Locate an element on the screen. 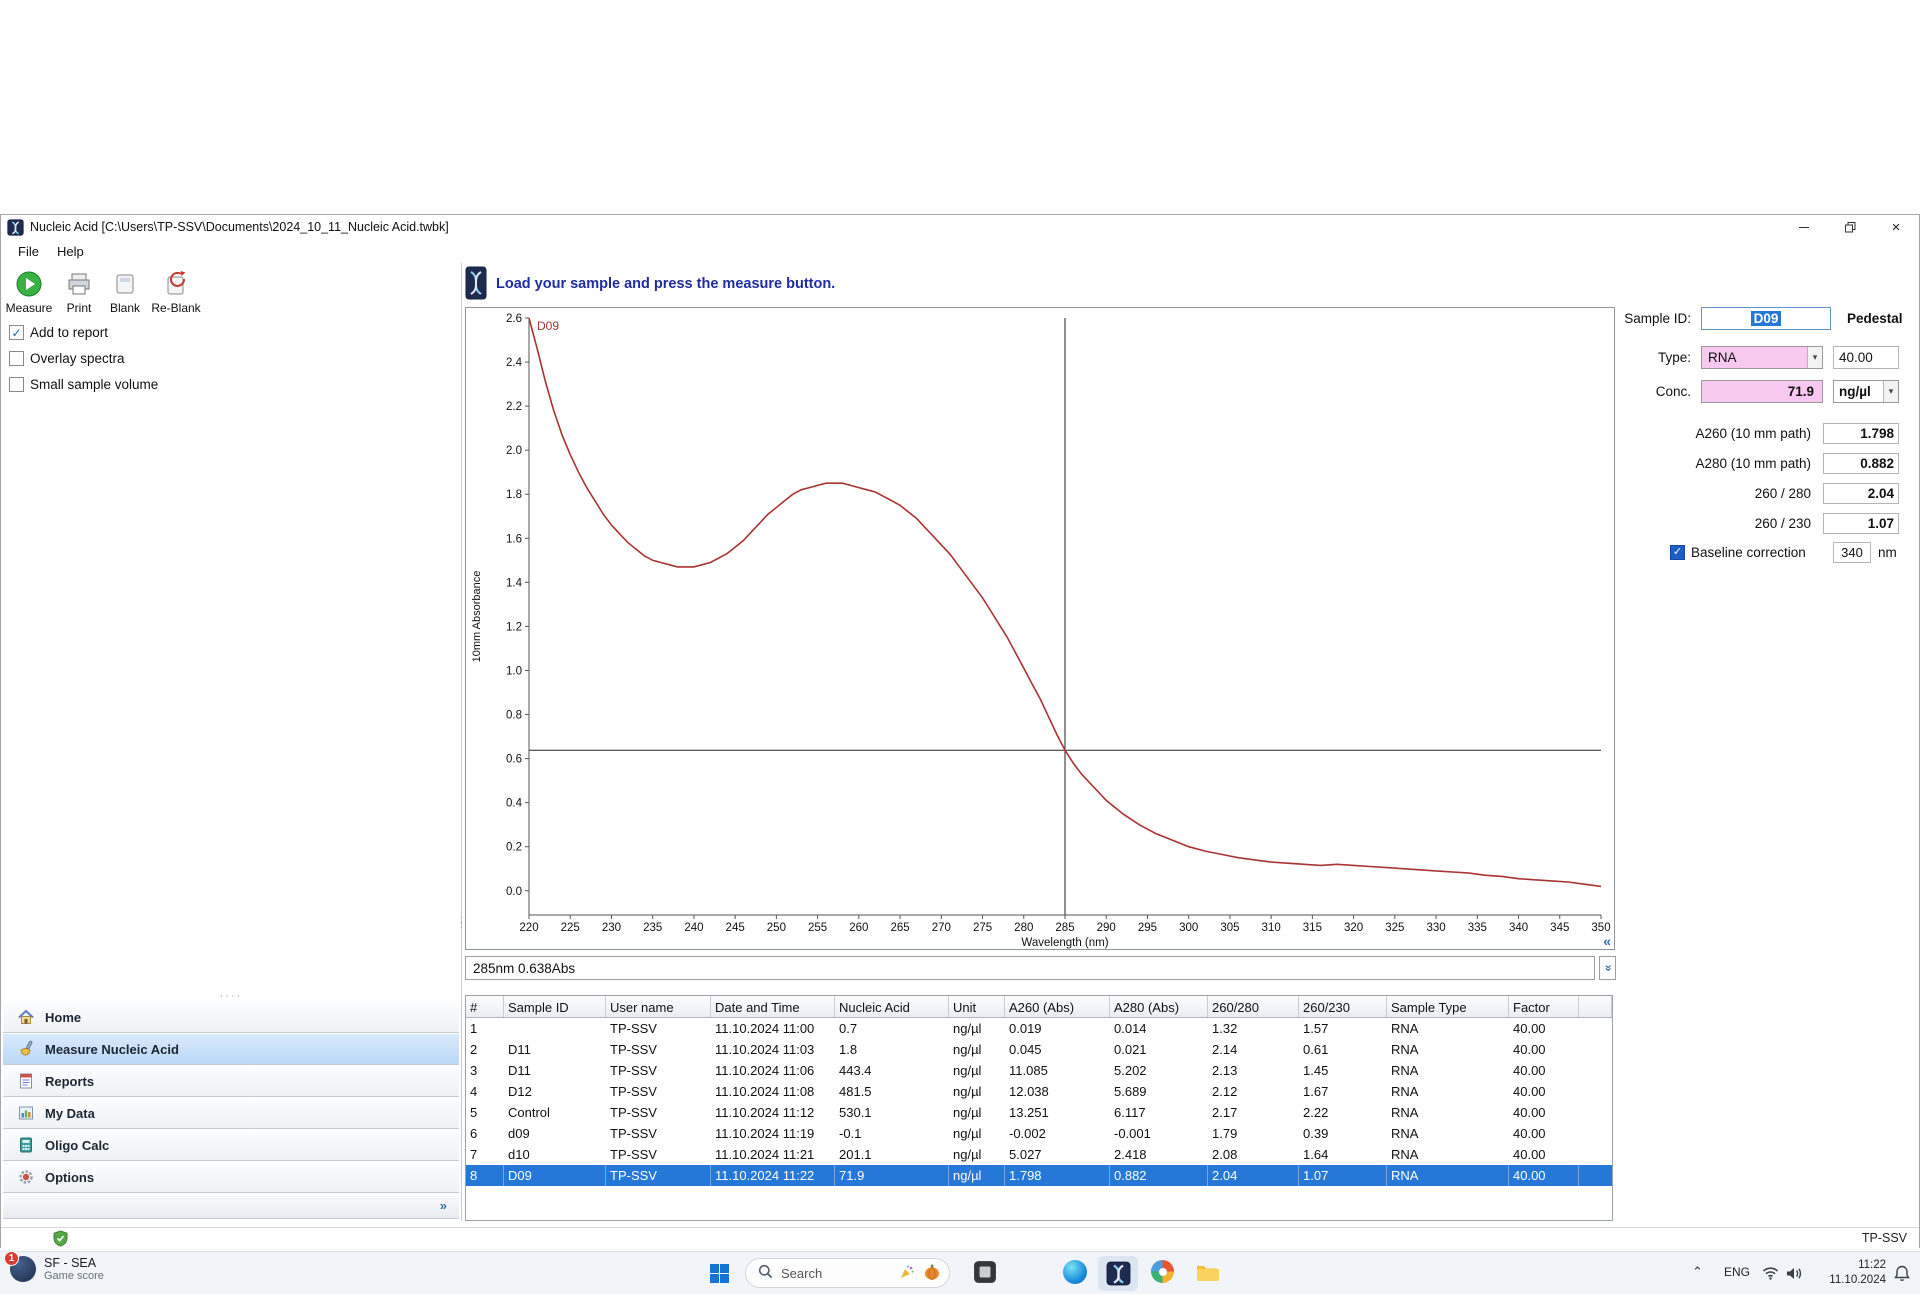 This screenshot has height=1312, width=1920. table-cell is located at coordinates (555, 1028).